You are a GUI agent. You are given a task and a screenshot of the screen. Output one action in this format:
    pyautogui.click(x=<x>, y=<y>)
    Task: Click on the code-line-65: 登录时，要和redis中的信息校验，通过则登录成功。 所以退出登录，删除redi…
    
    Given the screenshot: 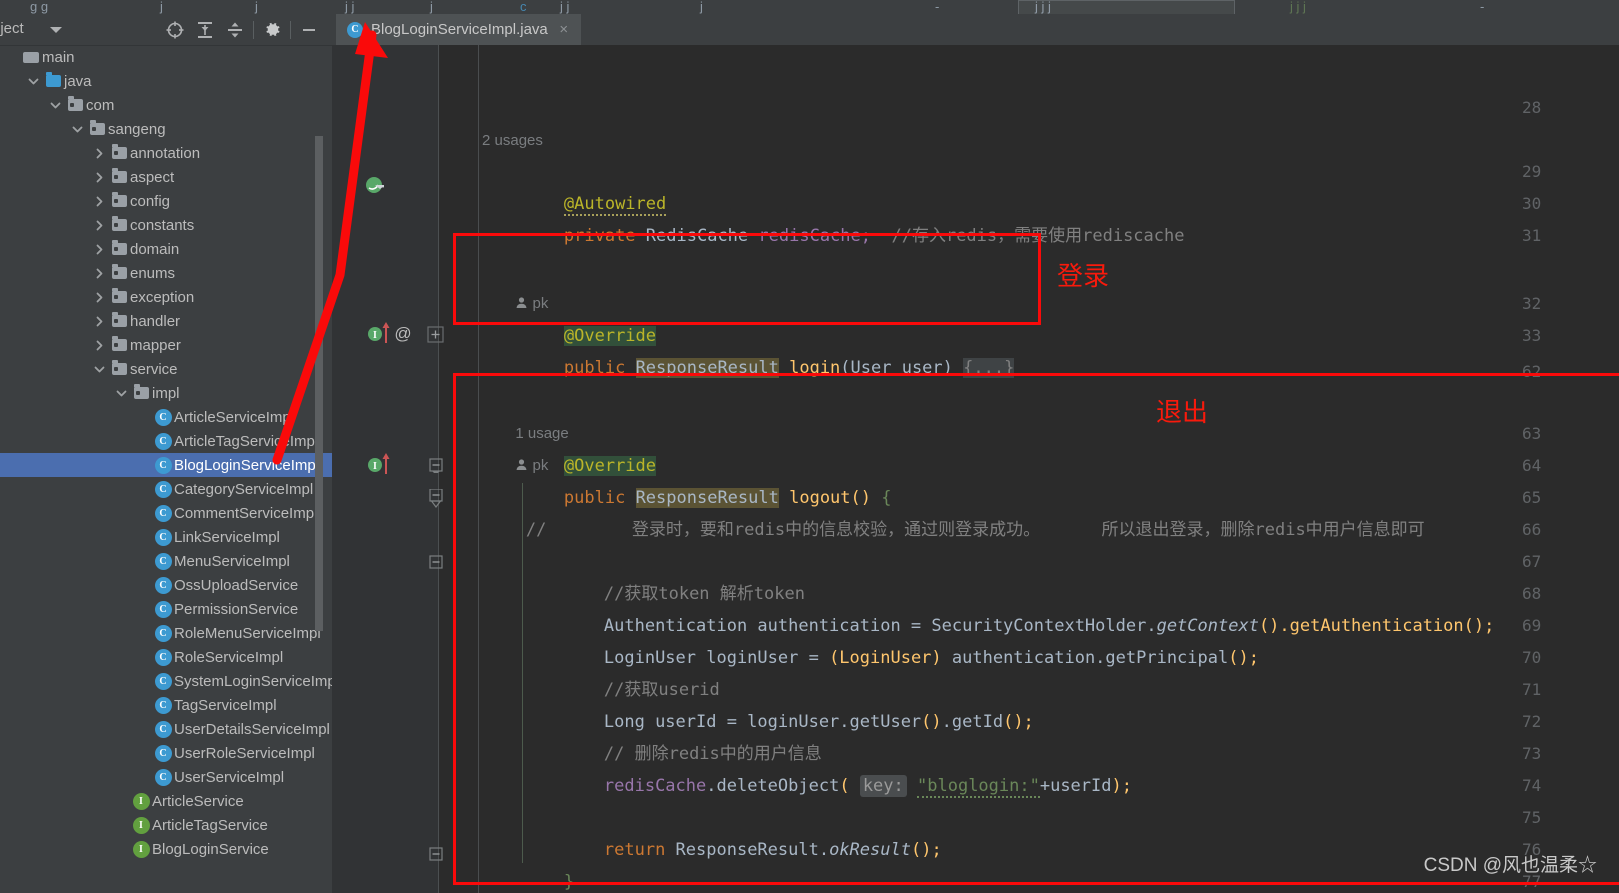 What is the action you would take?
    pyautogui.click(x=987, y=511)
    